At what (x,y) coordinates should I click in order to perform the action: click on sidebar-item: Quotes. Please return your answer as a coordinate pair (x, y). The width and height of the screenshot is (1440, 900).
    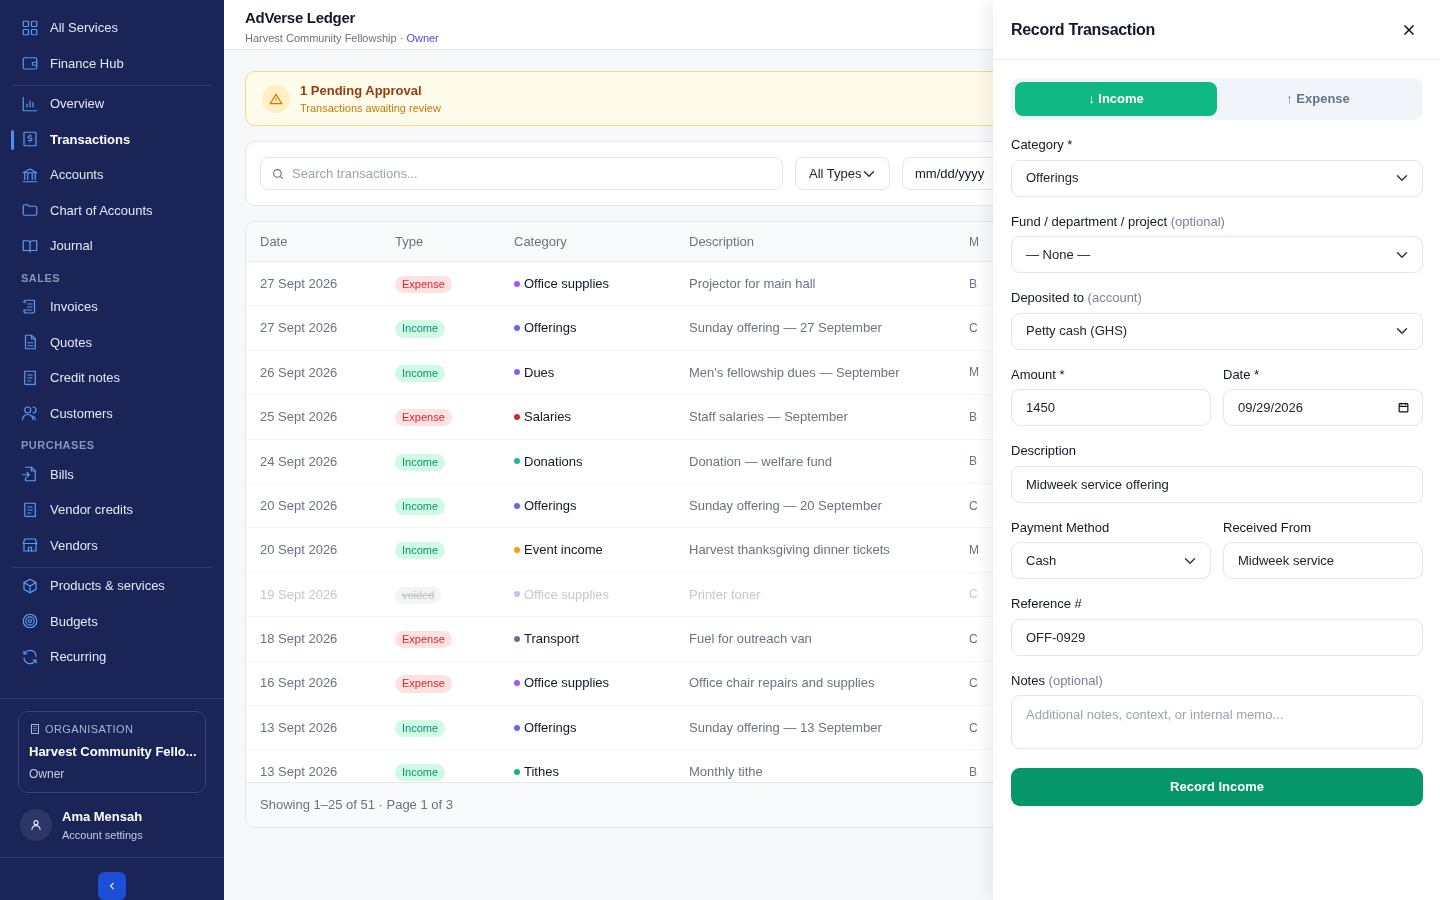
    Looking at the image, I should click on (112, 342).